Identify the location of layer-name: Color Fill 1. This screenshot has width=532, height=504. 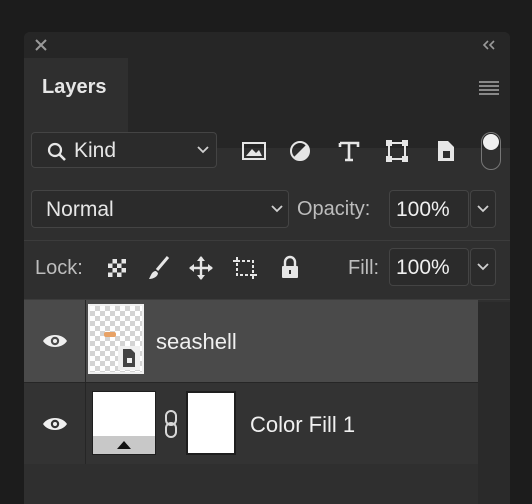
(302, 425).